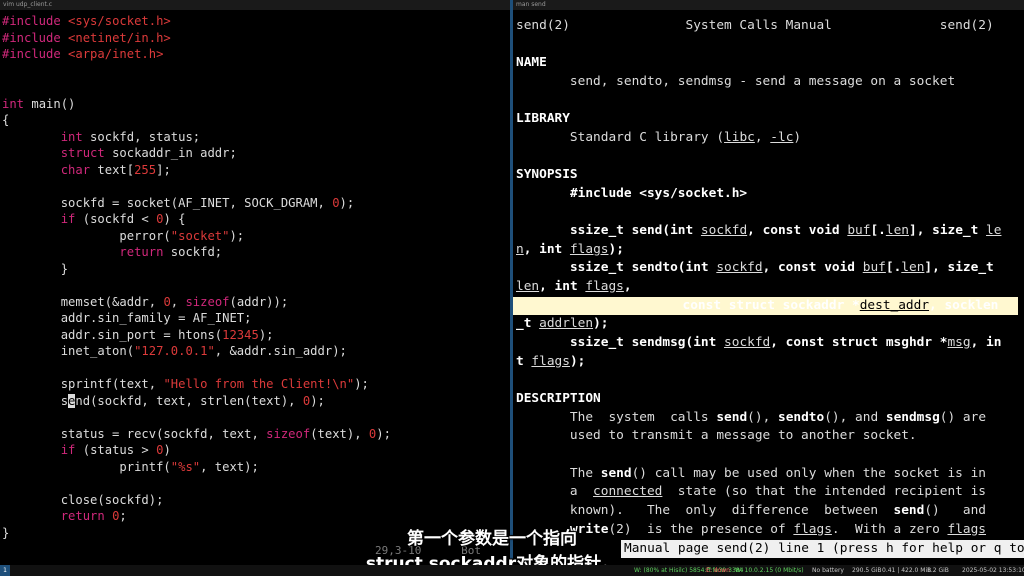  What do you see at coordinates (35, 54) in the screenshot?
I see `code-token: #include` at bounding box center [35, 54].